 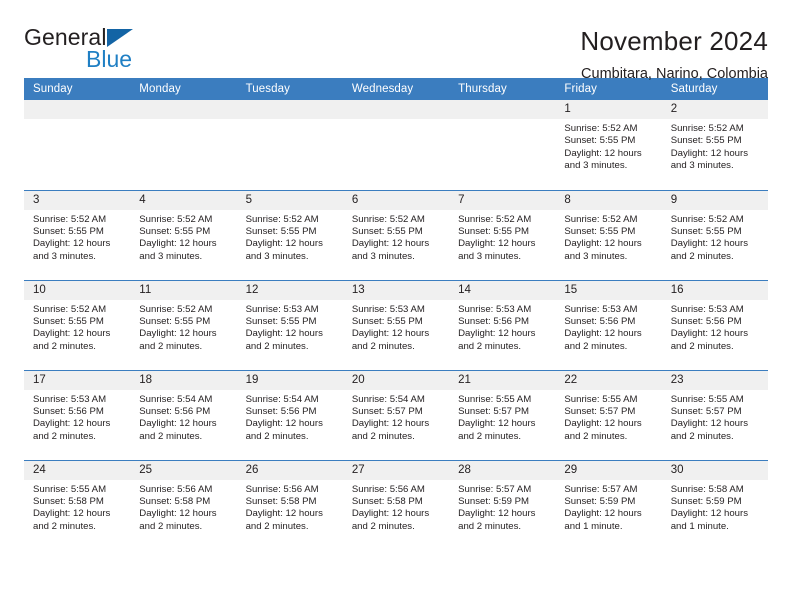 What do you see at coordinates (502, 89) in the screenshot?
I see `weekday-header-thursday: Thursday` at bounding box center [502, 89].